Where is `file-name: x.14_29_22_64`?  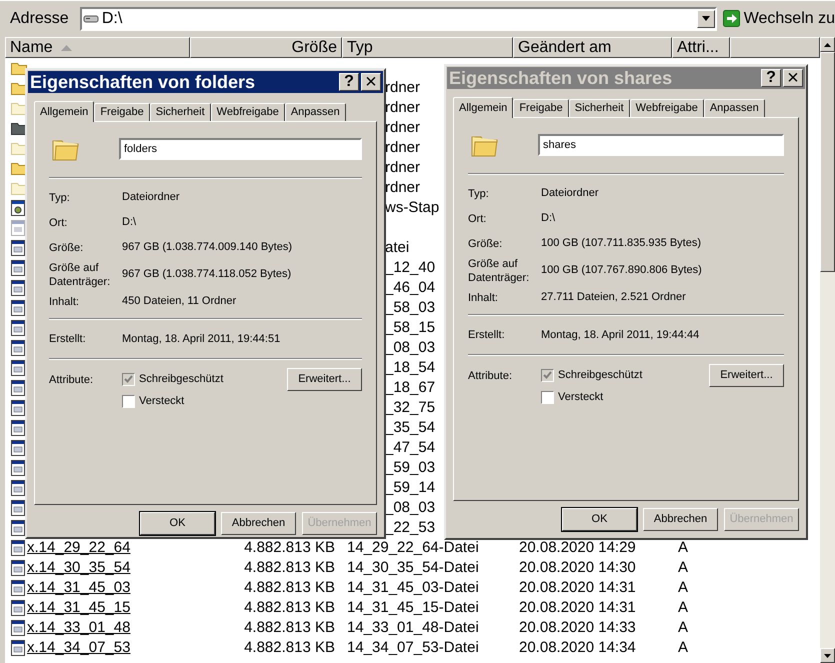 file-name: x.14_29_22_64 is located at coordinates (78, 548).